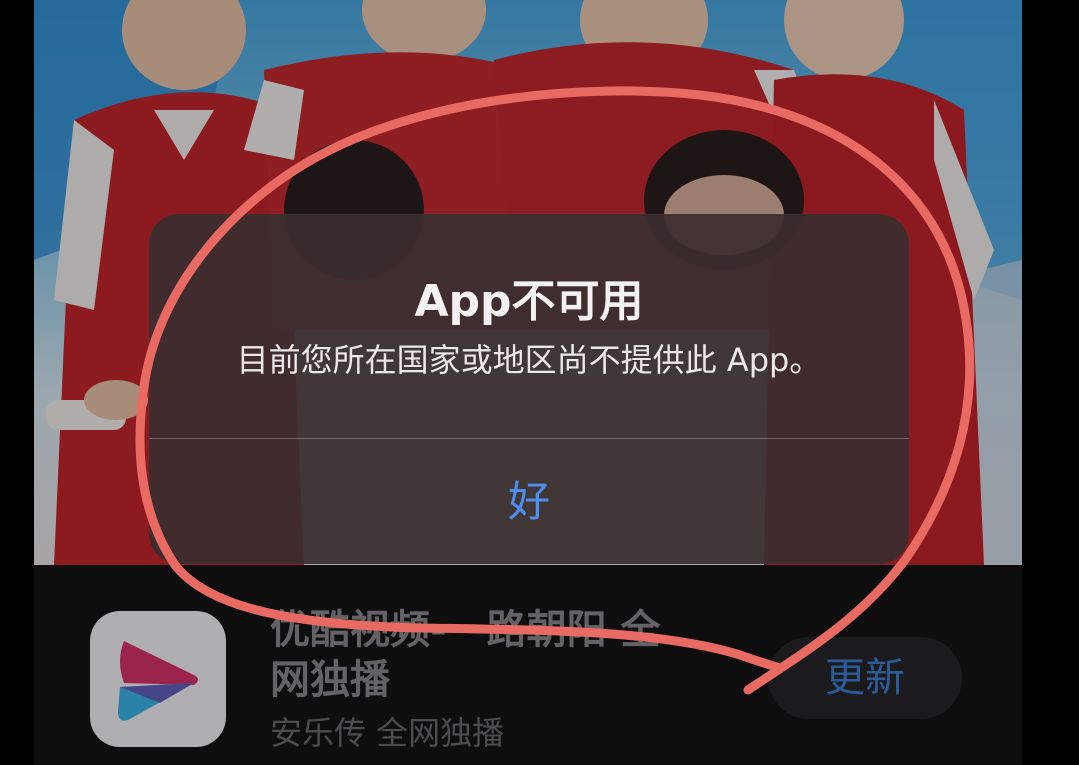 This screenshot has height=765, width=1079. I want to click on app-title-line1: 优酷视频-一路朝阳 全, so click(465, 630).